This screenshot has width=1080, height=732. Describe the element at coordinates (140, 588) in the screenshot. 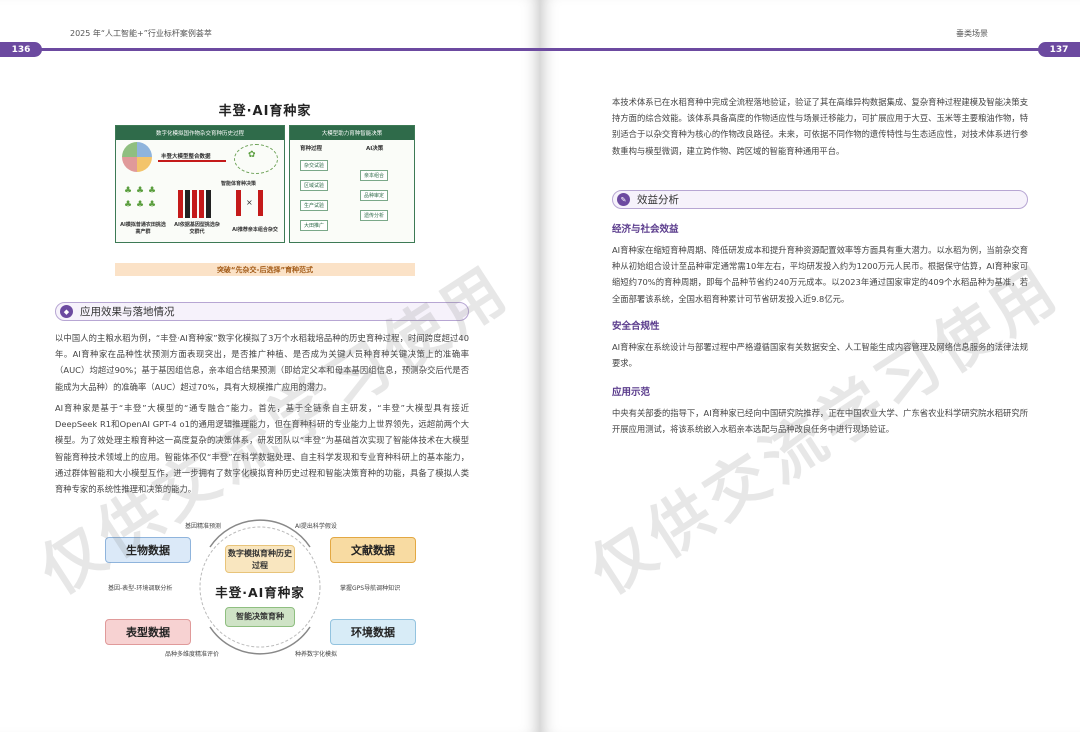

I see `caption-mid-left: 基因-表型-环境调联分析` at that location.